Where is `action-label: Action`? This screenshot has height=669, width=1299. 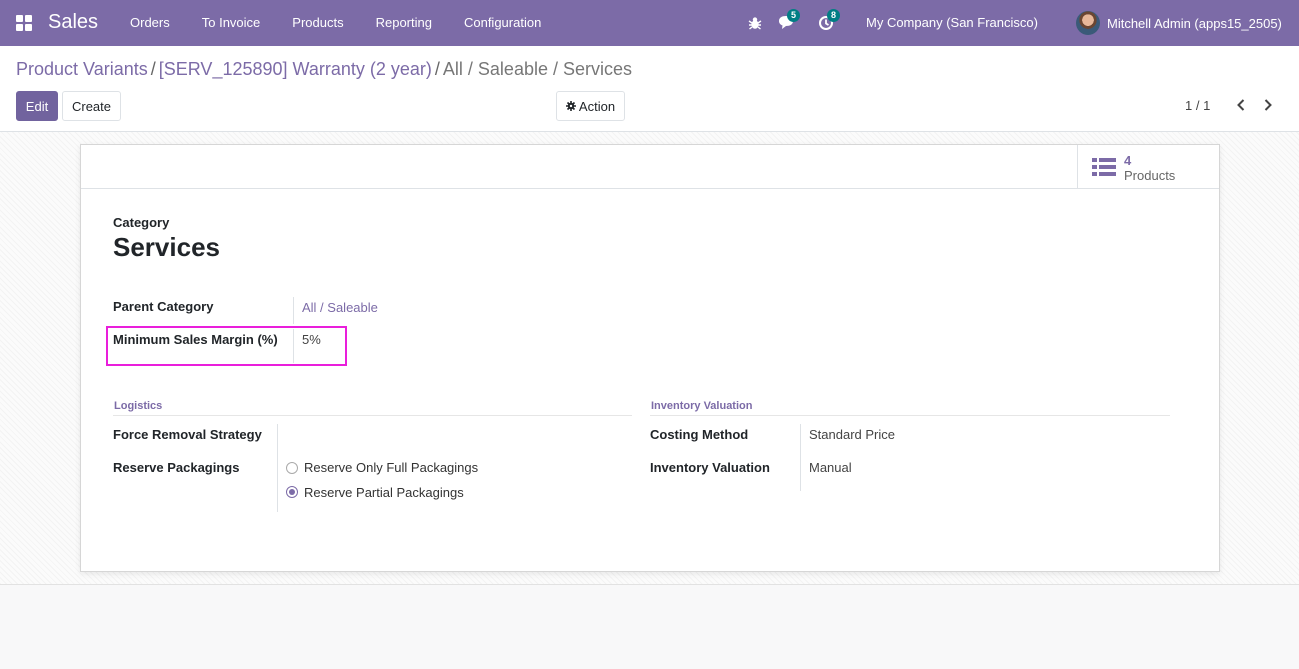 action-label: Action is located at coordinates (597, 106).